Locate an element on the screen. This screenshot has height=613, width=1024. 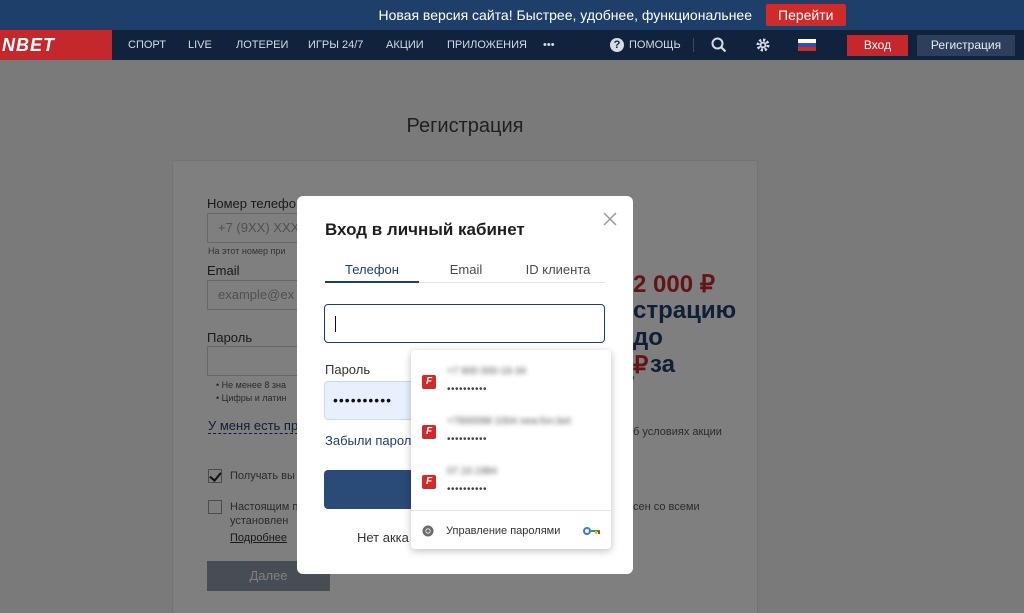
promo-go-button: Перейти is located at coordinates (806, 15).